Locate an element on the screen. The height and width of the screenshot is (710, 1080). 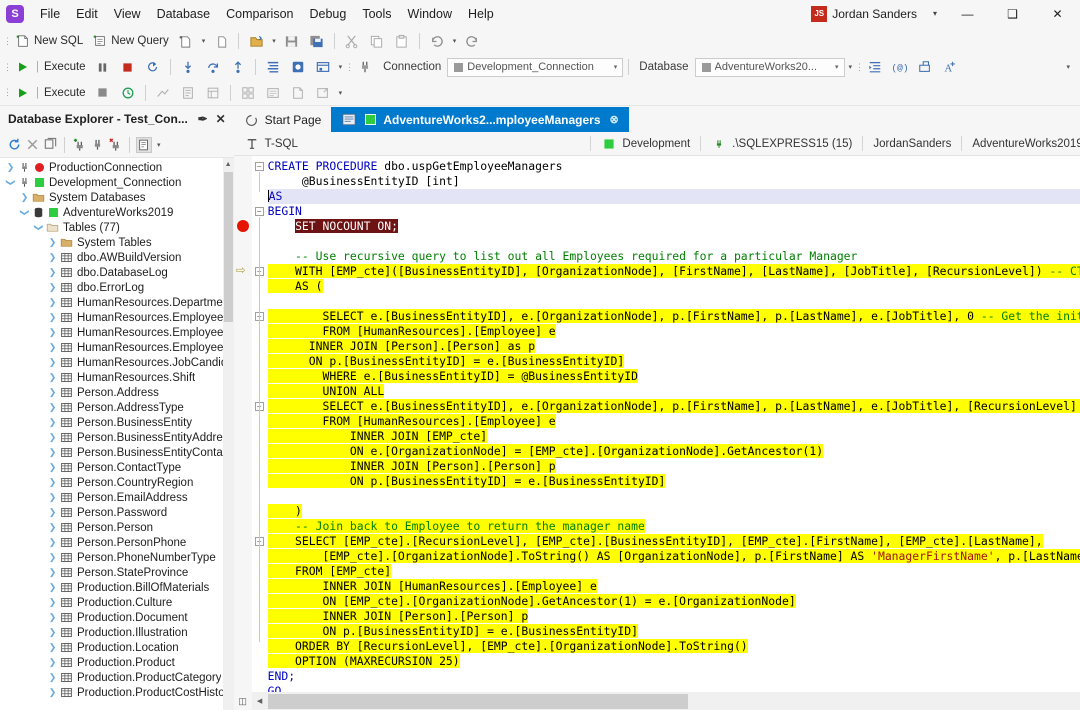
new-sql-button: New SQL is located at coordinates (49, 41).